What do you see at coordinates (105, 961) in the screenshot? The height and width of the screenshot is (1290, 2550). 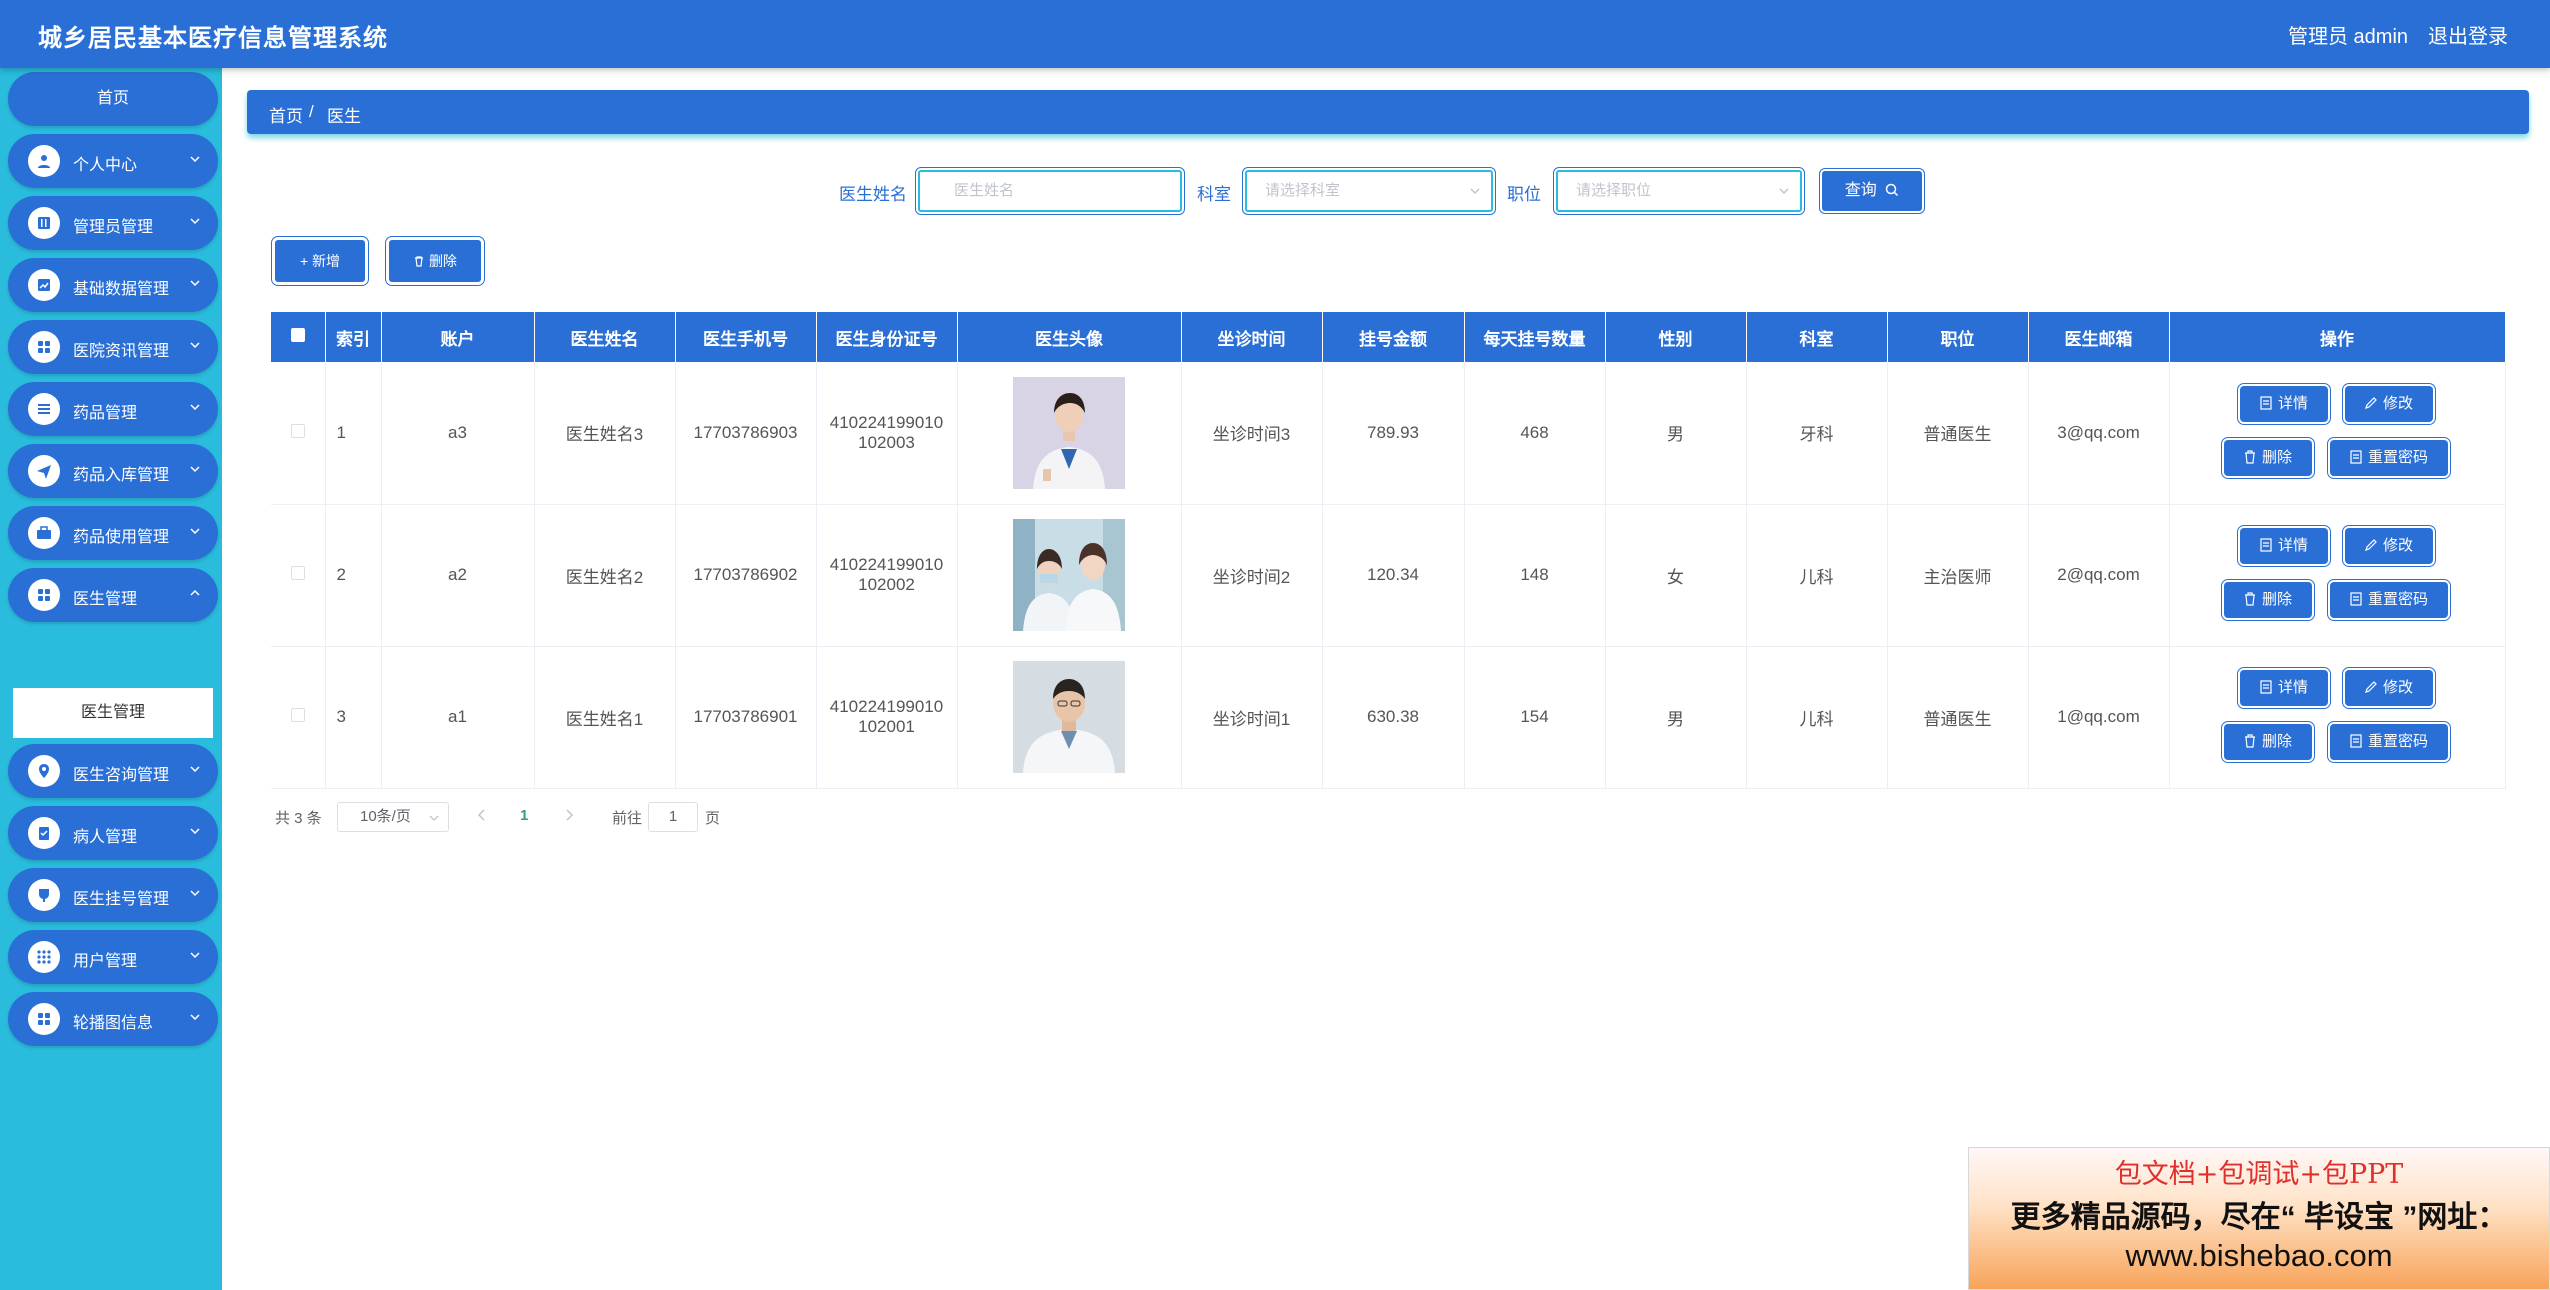 I see `sidebar-item-label: 用户管理` at bounding box center [105, 961].